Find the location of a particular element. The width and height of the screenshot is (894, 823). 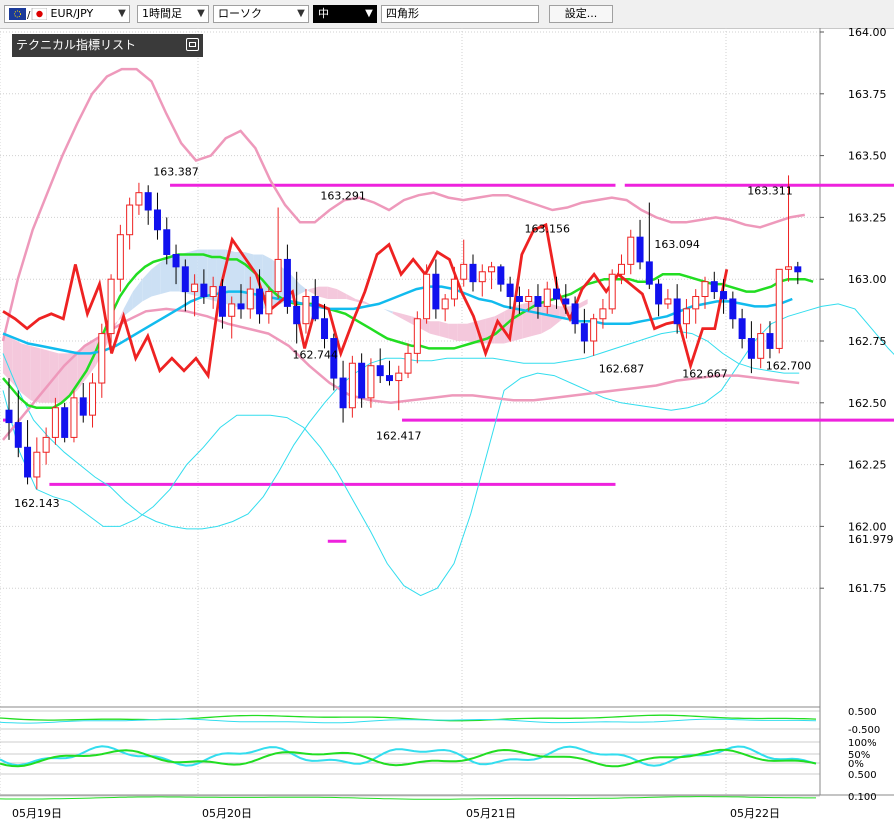

time-axis-label: 05月19日 is located at coordinates (37, 813).